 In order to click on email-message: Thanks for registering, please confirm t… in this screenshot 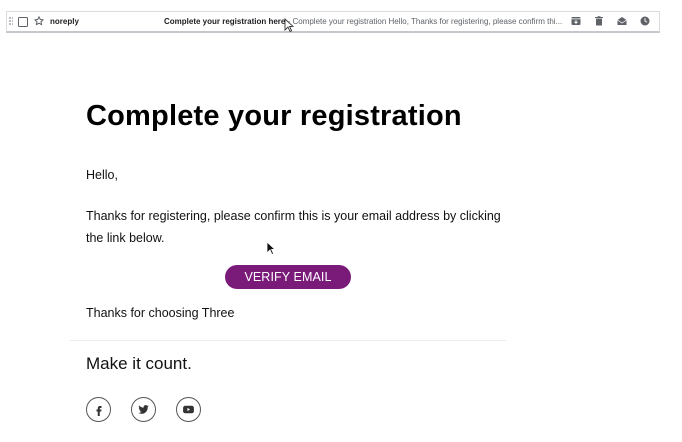, I will do `click(293, 227)`.